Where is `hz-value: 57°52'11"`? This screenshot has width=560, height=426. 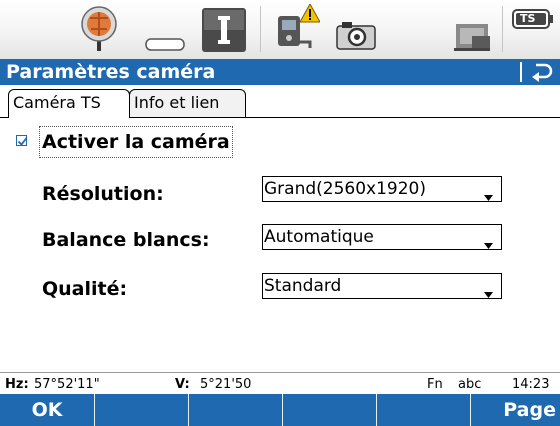 hz-value: 57°52'11" is located at coordinates (67, 384).